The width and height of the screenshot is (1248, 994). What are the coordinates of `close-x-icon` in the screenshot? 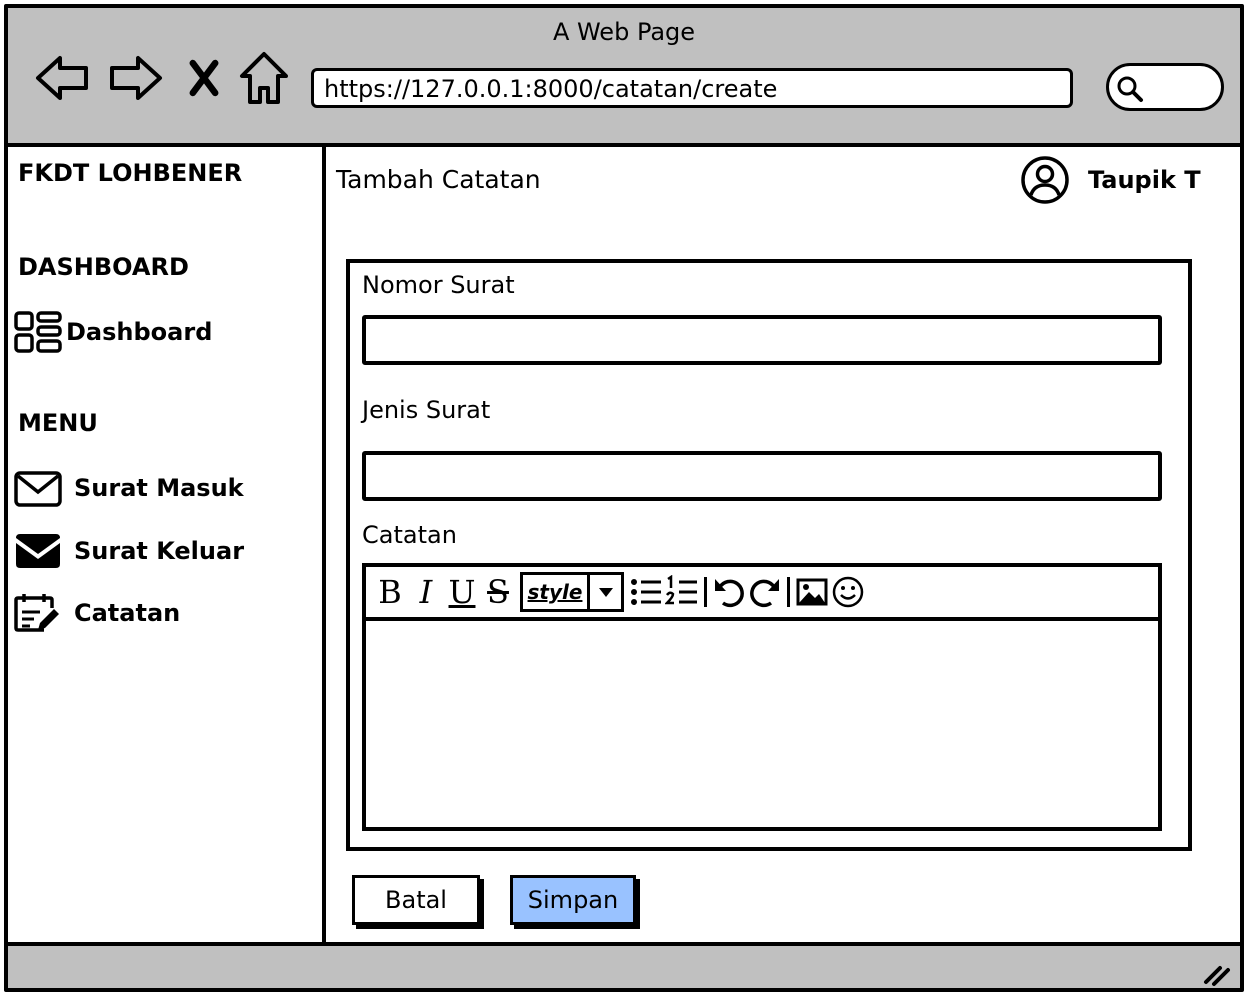 It's located at (204, 78).